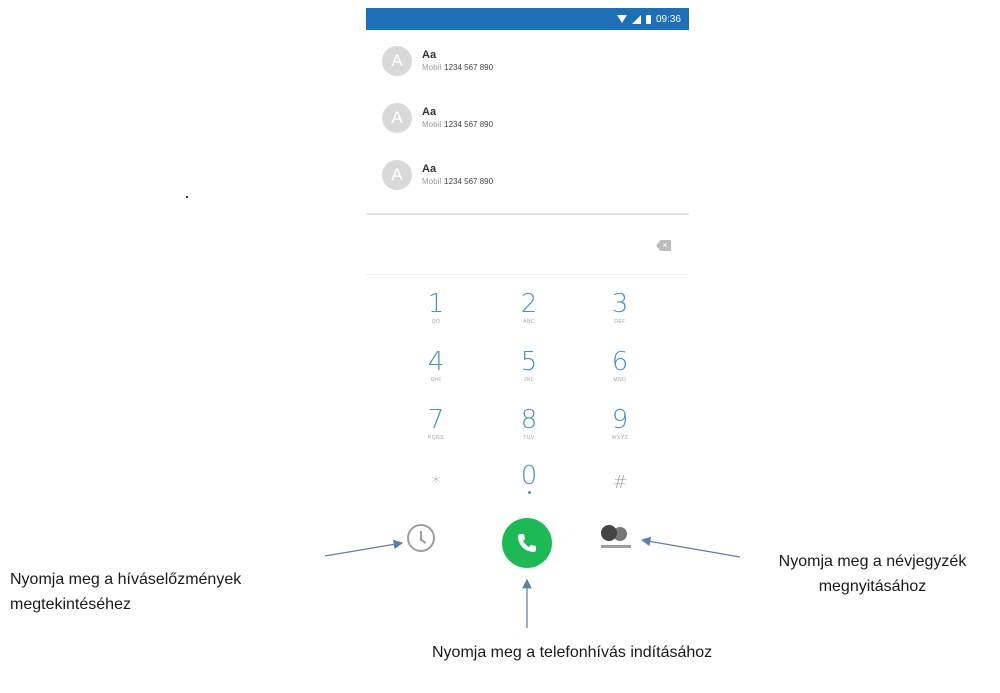  I want to click on arrow-contacts, so click(690, 547).